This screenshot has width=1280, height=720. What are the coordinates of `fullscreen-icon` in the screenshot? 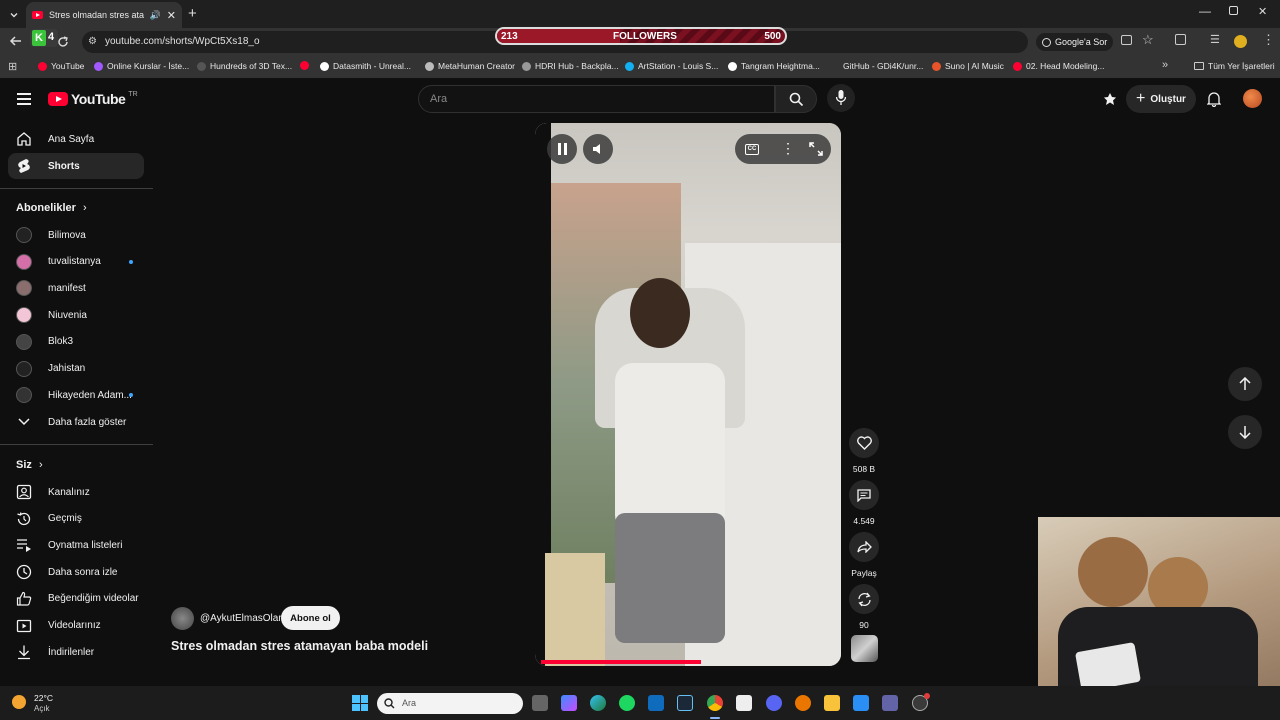 It's located at (816, 151).